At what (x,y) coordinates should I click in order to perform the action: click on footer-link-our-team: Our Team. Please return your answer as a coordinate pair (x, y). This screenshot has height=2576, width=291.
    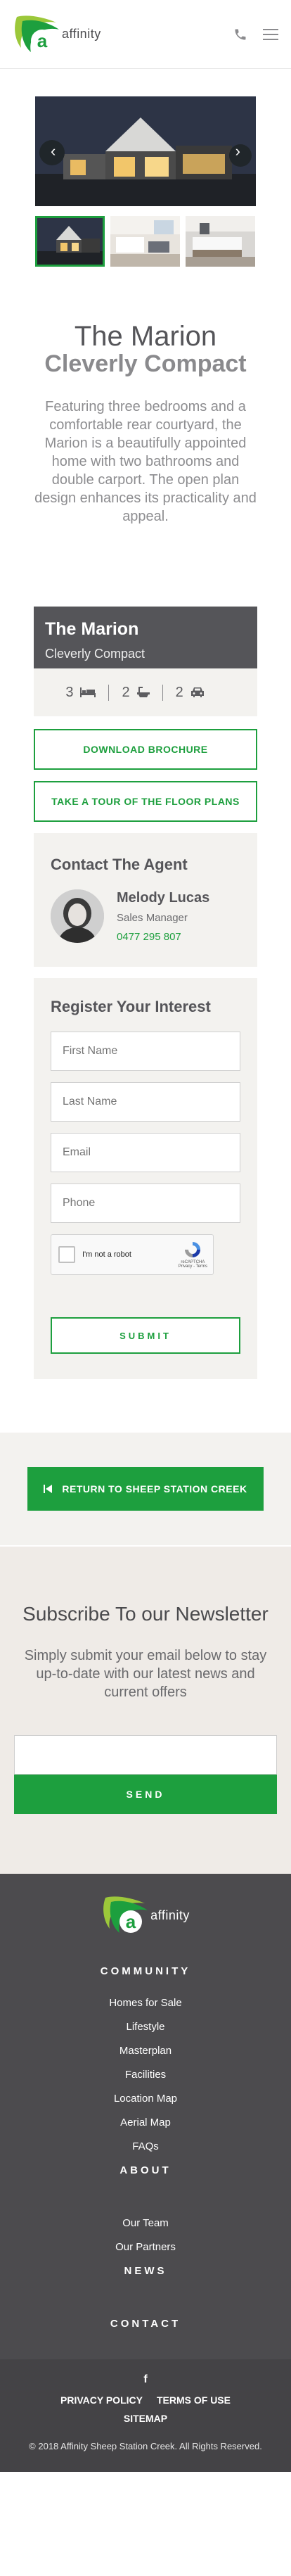
    Looking at the image, I should click on (145, 2223).